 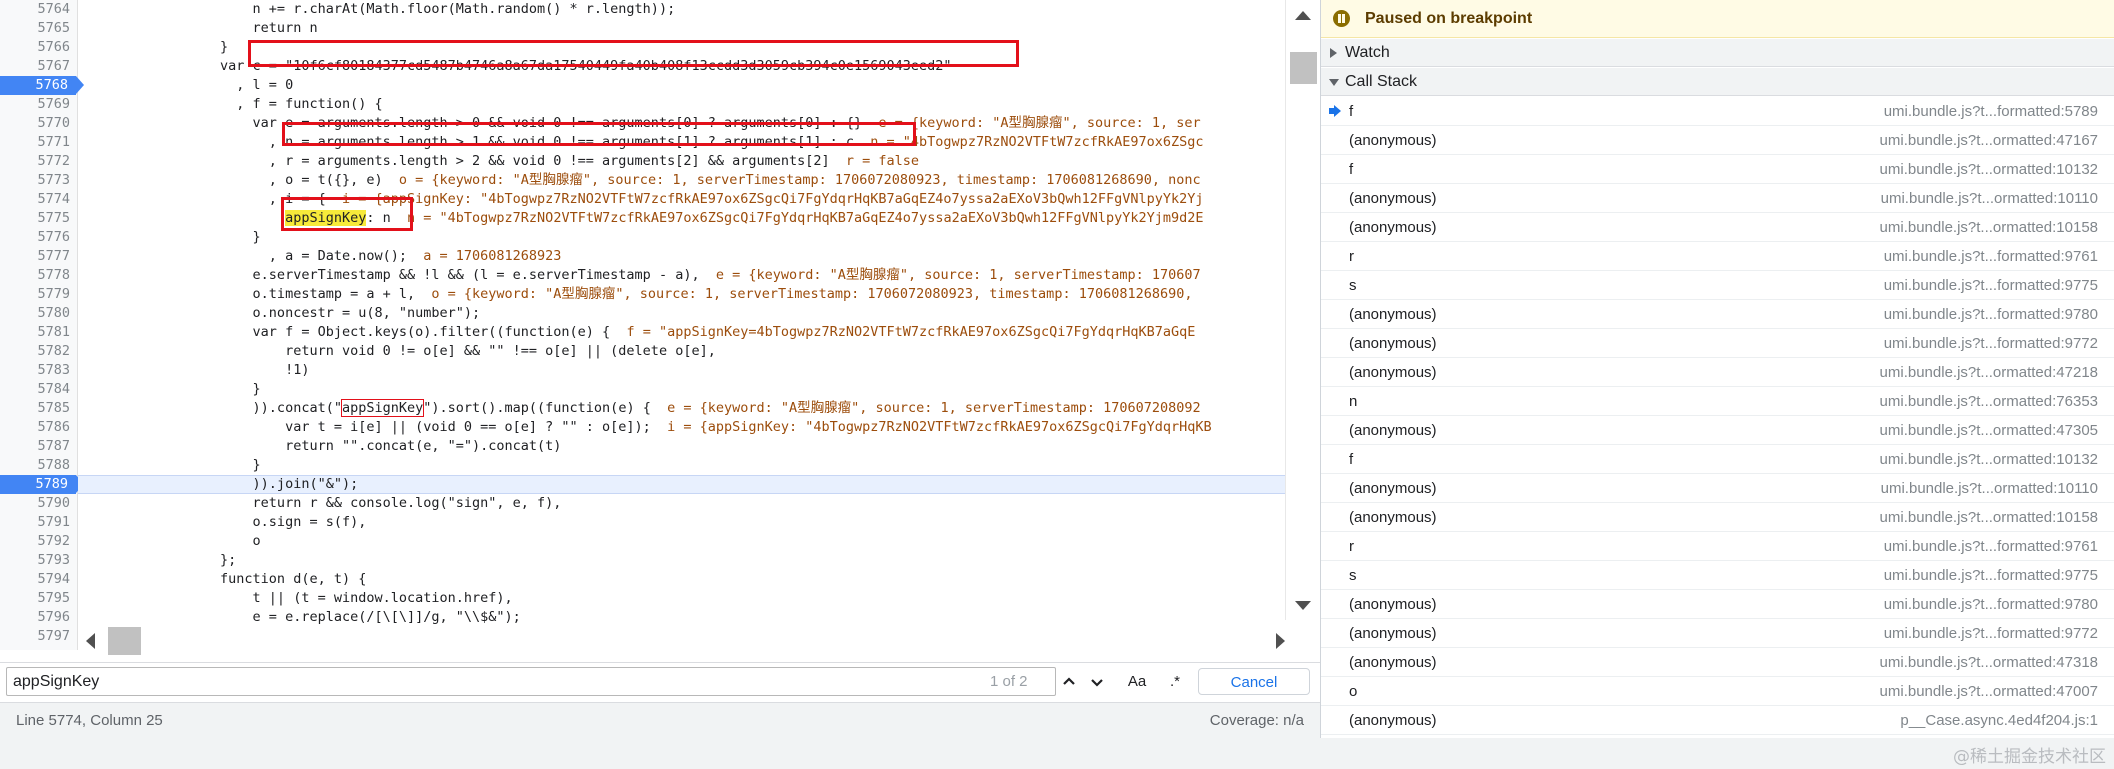 I want to click on code-line: o, so click(x=175, y=541).